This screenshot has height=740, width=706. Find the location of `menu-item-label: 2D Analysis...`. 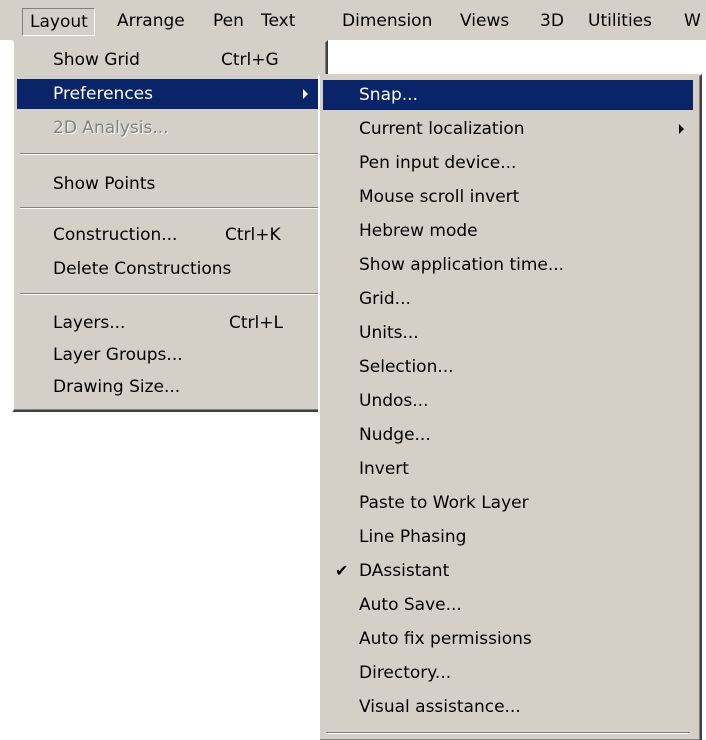

menu-item-label: 2D Analysis... is located at coordinates (111, 128).